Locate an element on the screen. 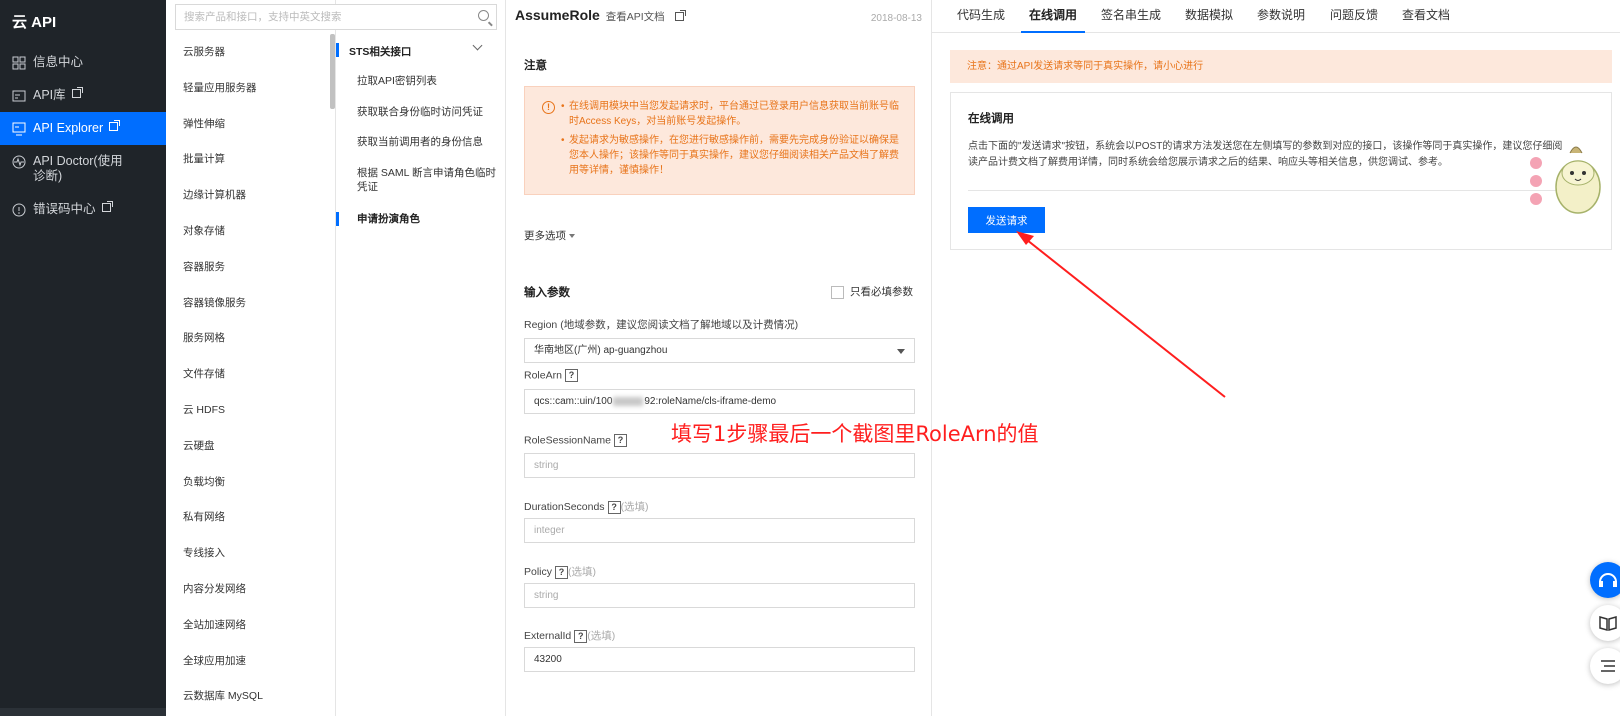 The height and width of the screenshot is (716, 1620). product-item: 全球应用加速 is located at coordinates (251, 667).